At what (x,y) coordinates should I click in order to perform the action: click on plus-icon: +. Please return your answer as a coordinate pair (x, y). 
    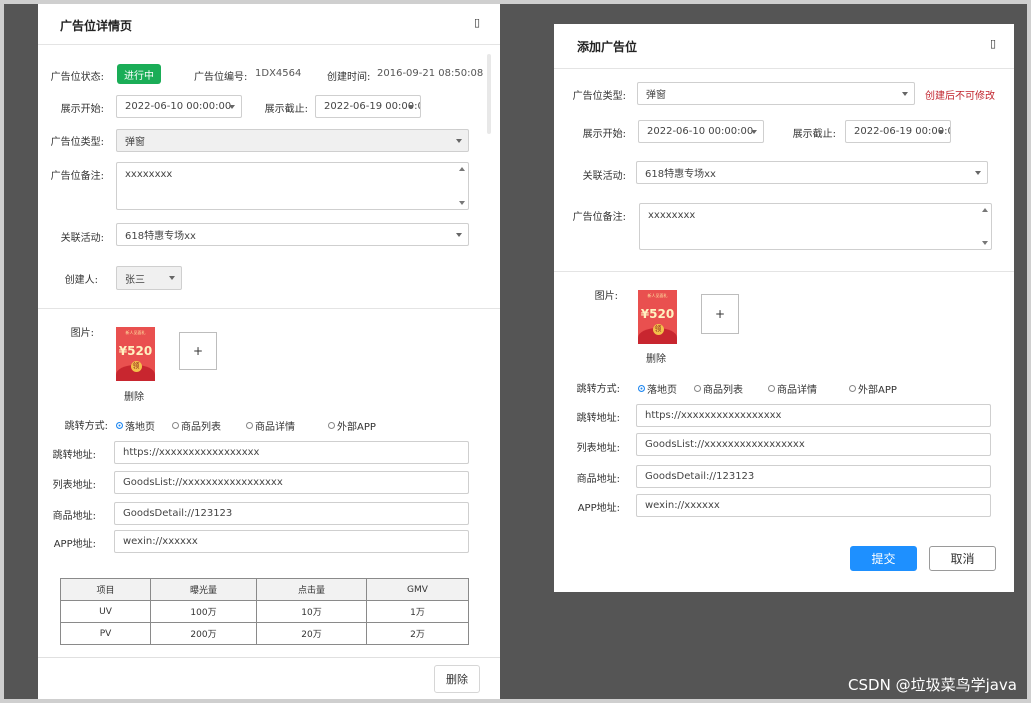
    Looking at the image, I should click on (720, 314).